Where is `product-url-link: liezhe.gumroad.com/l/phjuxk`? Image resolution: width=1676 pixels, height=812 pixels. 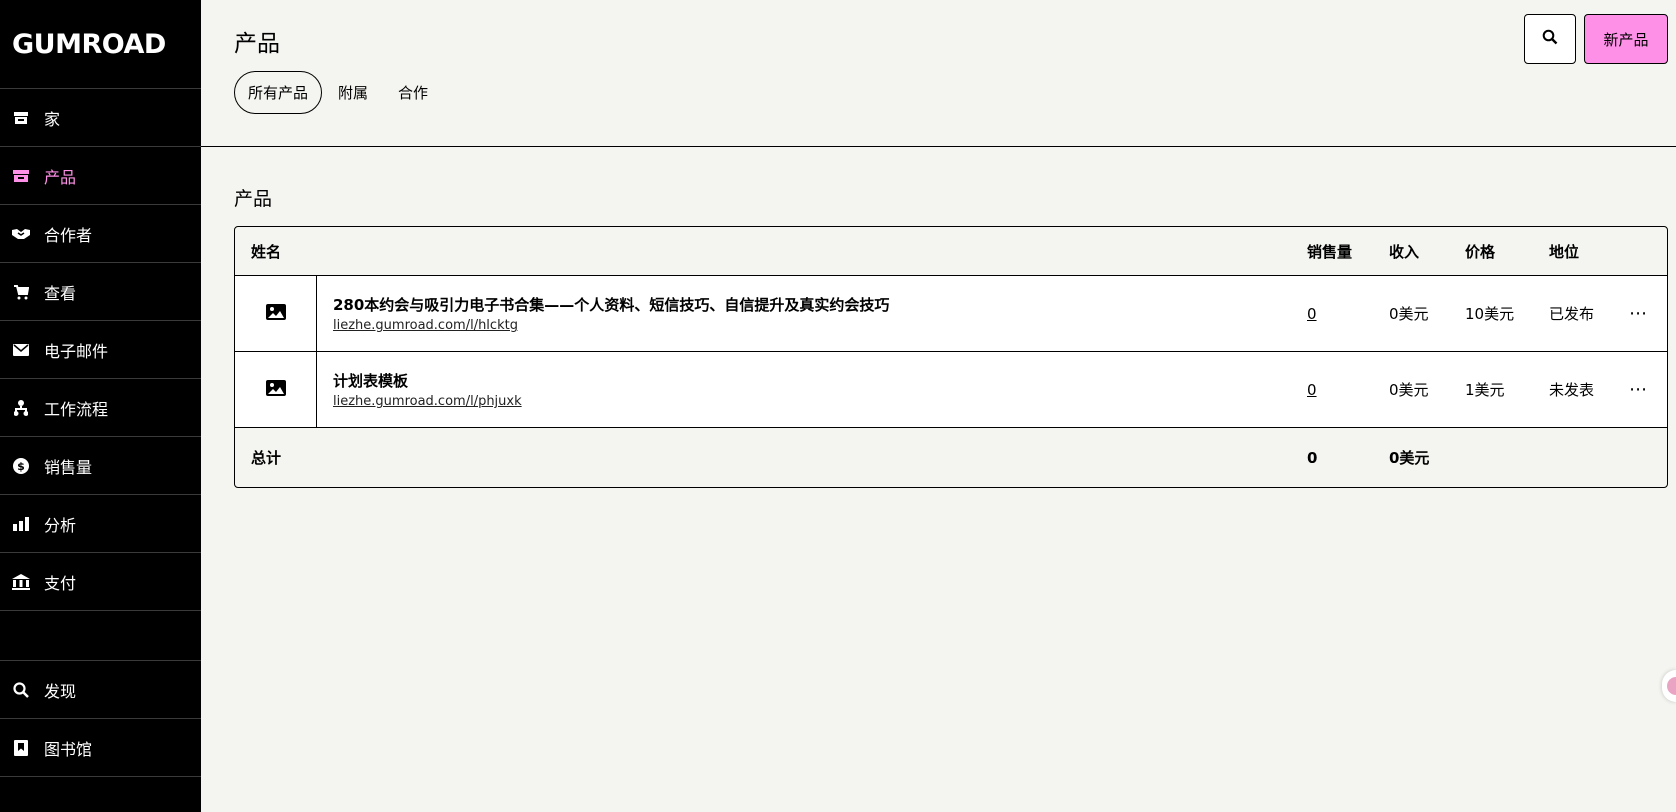 product-url-link: liezhe.gumroad.com/l/phjuxk is located at coordinates (820, 401).